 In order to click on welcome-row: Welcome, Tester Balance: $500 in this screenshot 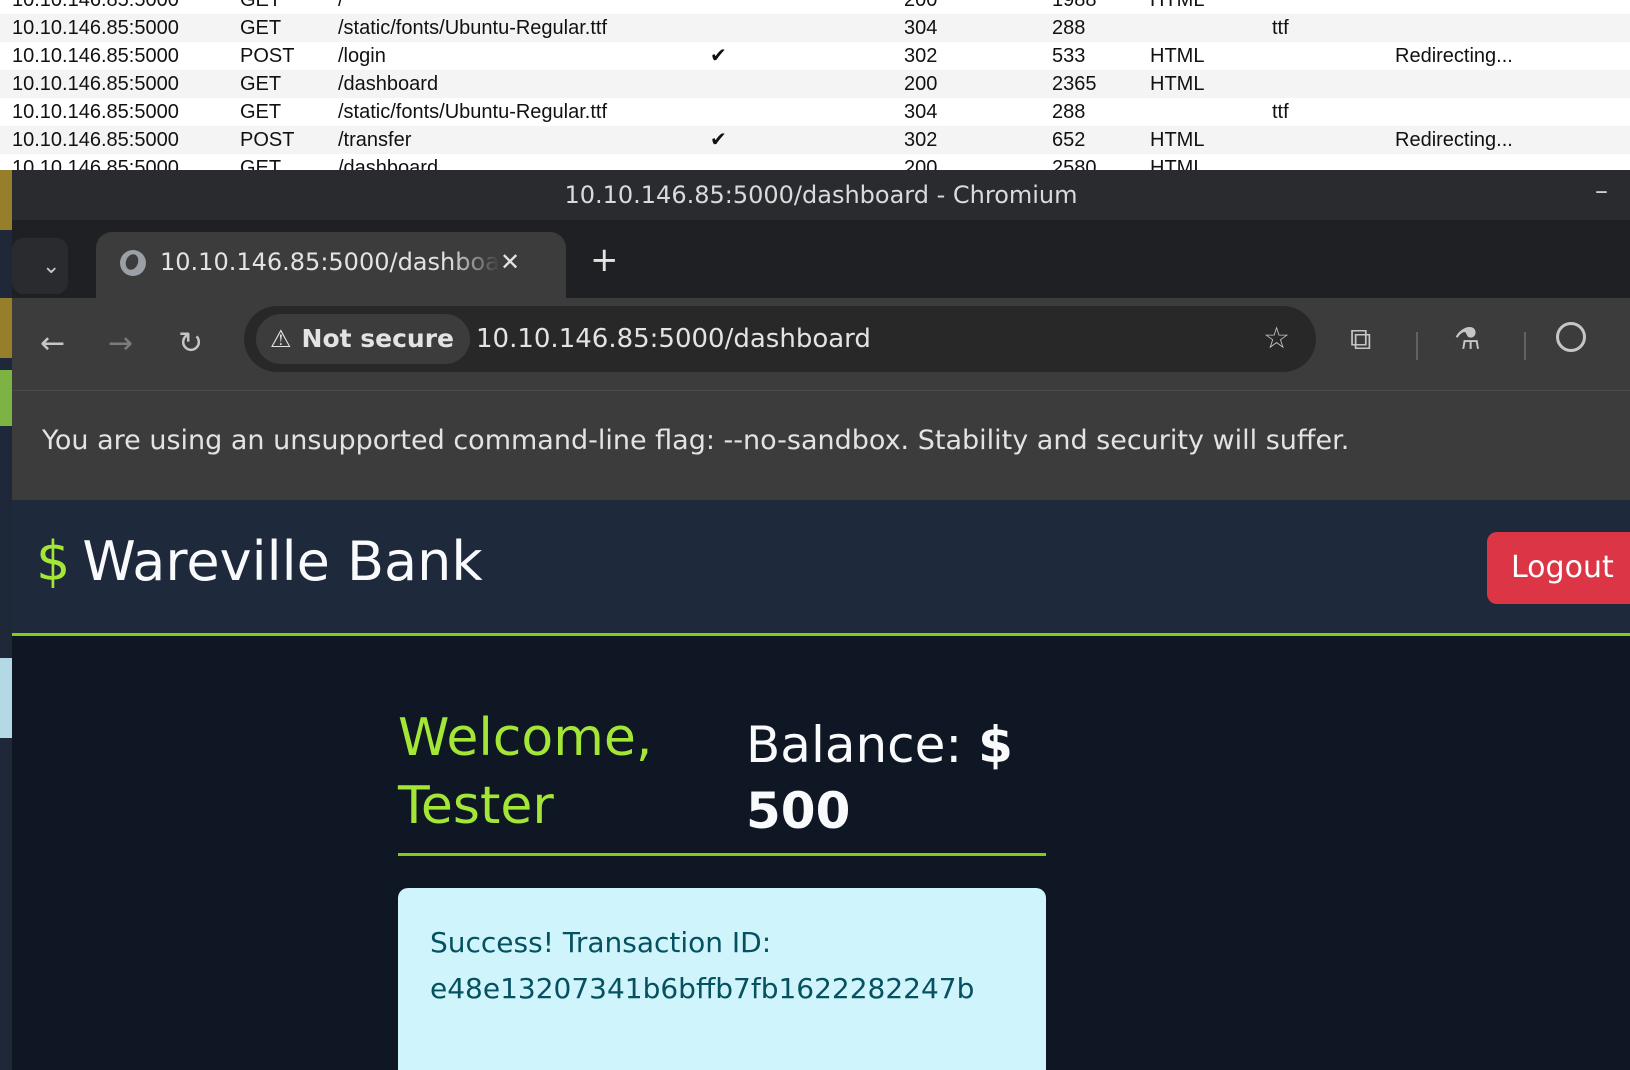, I will do `click(722, 778)`.